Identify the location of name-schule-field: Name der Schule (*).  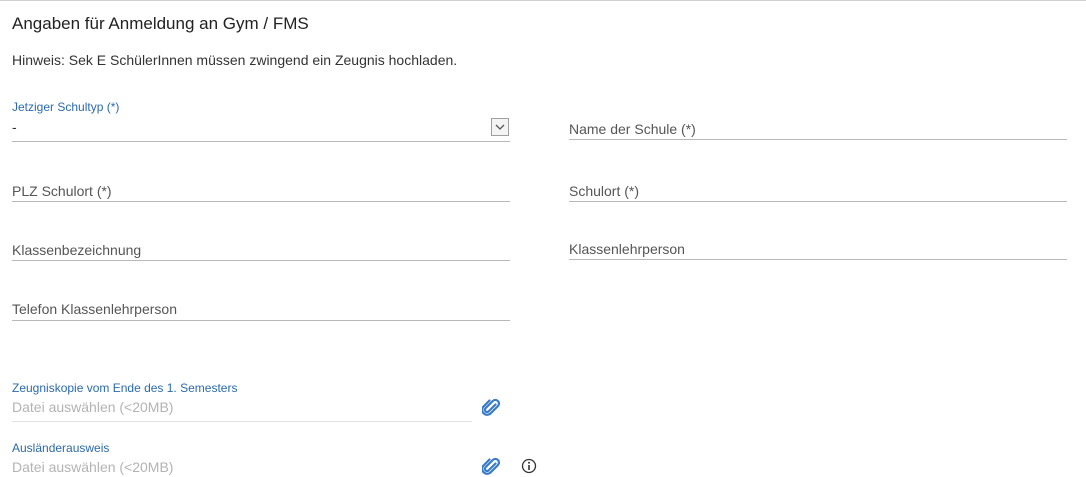
(632, 129).